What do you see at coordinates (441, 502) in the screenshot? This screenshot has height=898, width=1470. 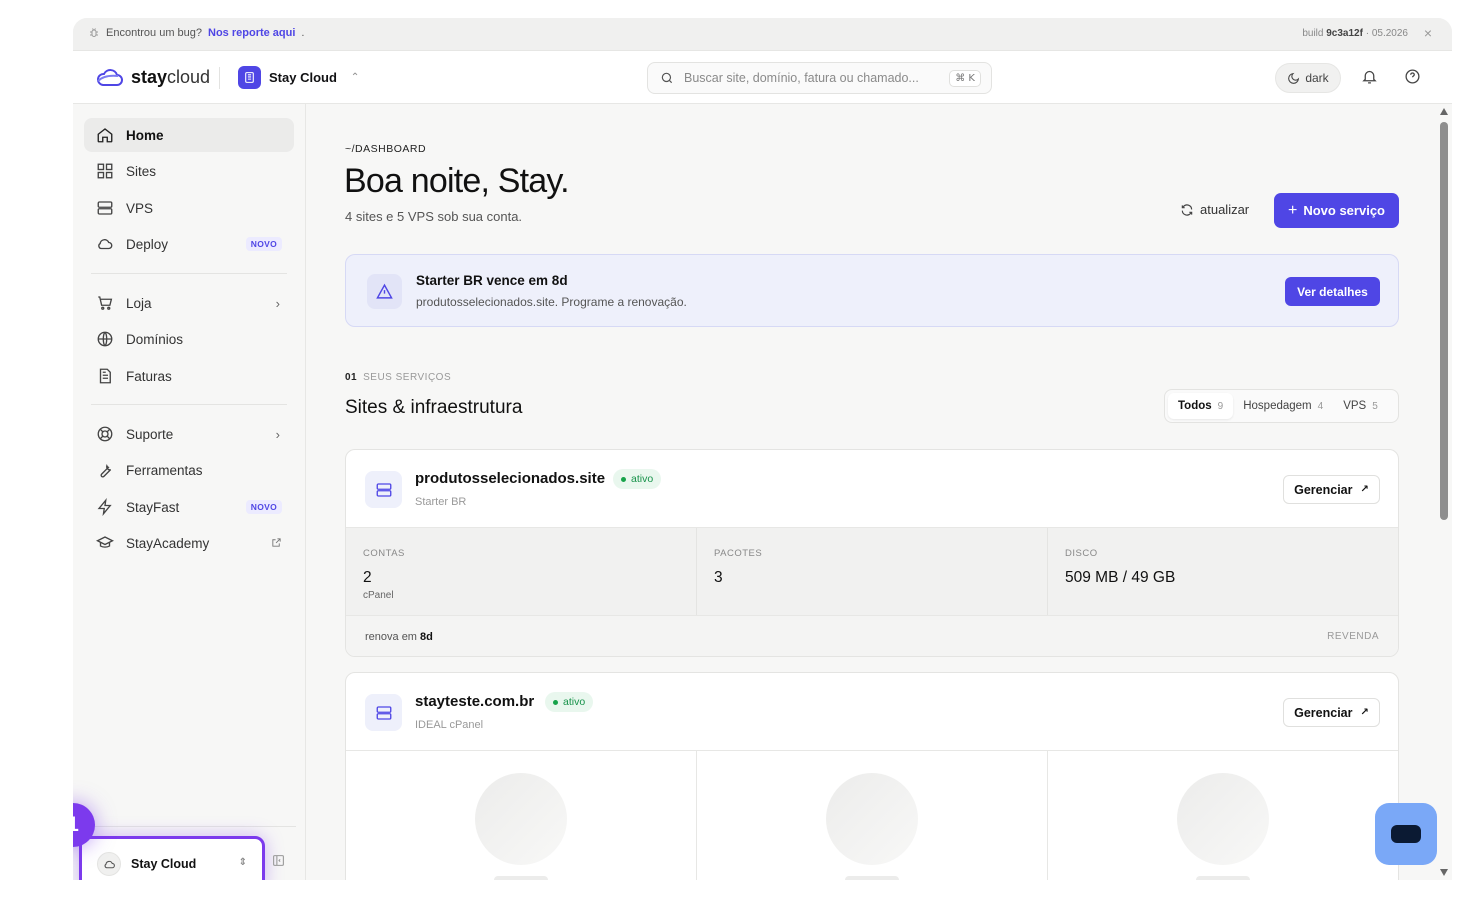 I see `service-plan: Starter BR` at bounding box center [441, 502].